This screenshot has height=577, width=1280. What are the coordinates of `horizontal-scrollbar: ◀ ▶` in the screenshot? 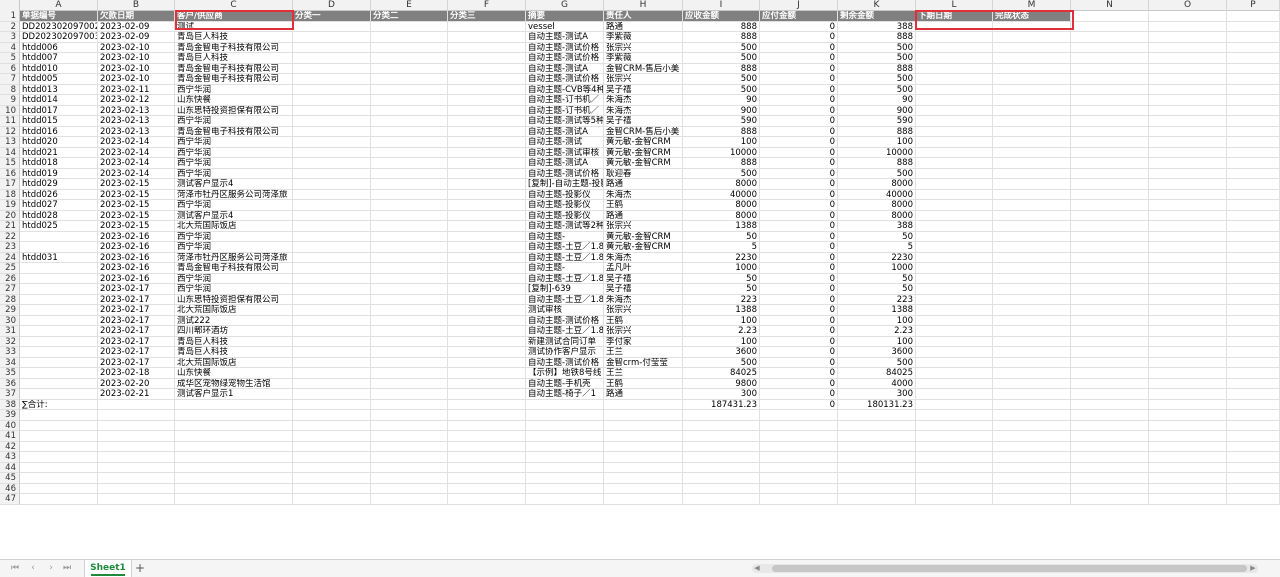 It's located at (1005, 568).